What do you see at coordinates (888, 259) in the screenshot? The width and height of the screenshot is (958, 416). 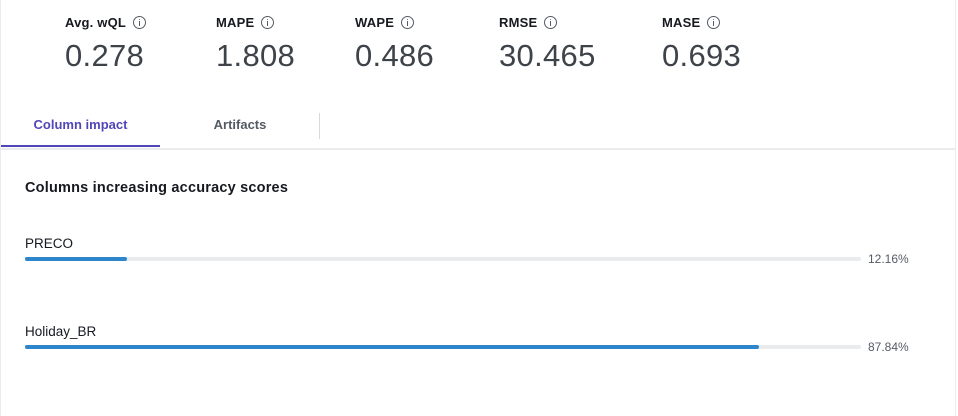 I see `impact-percent: 12.16%` at bounding box center [888, 259].